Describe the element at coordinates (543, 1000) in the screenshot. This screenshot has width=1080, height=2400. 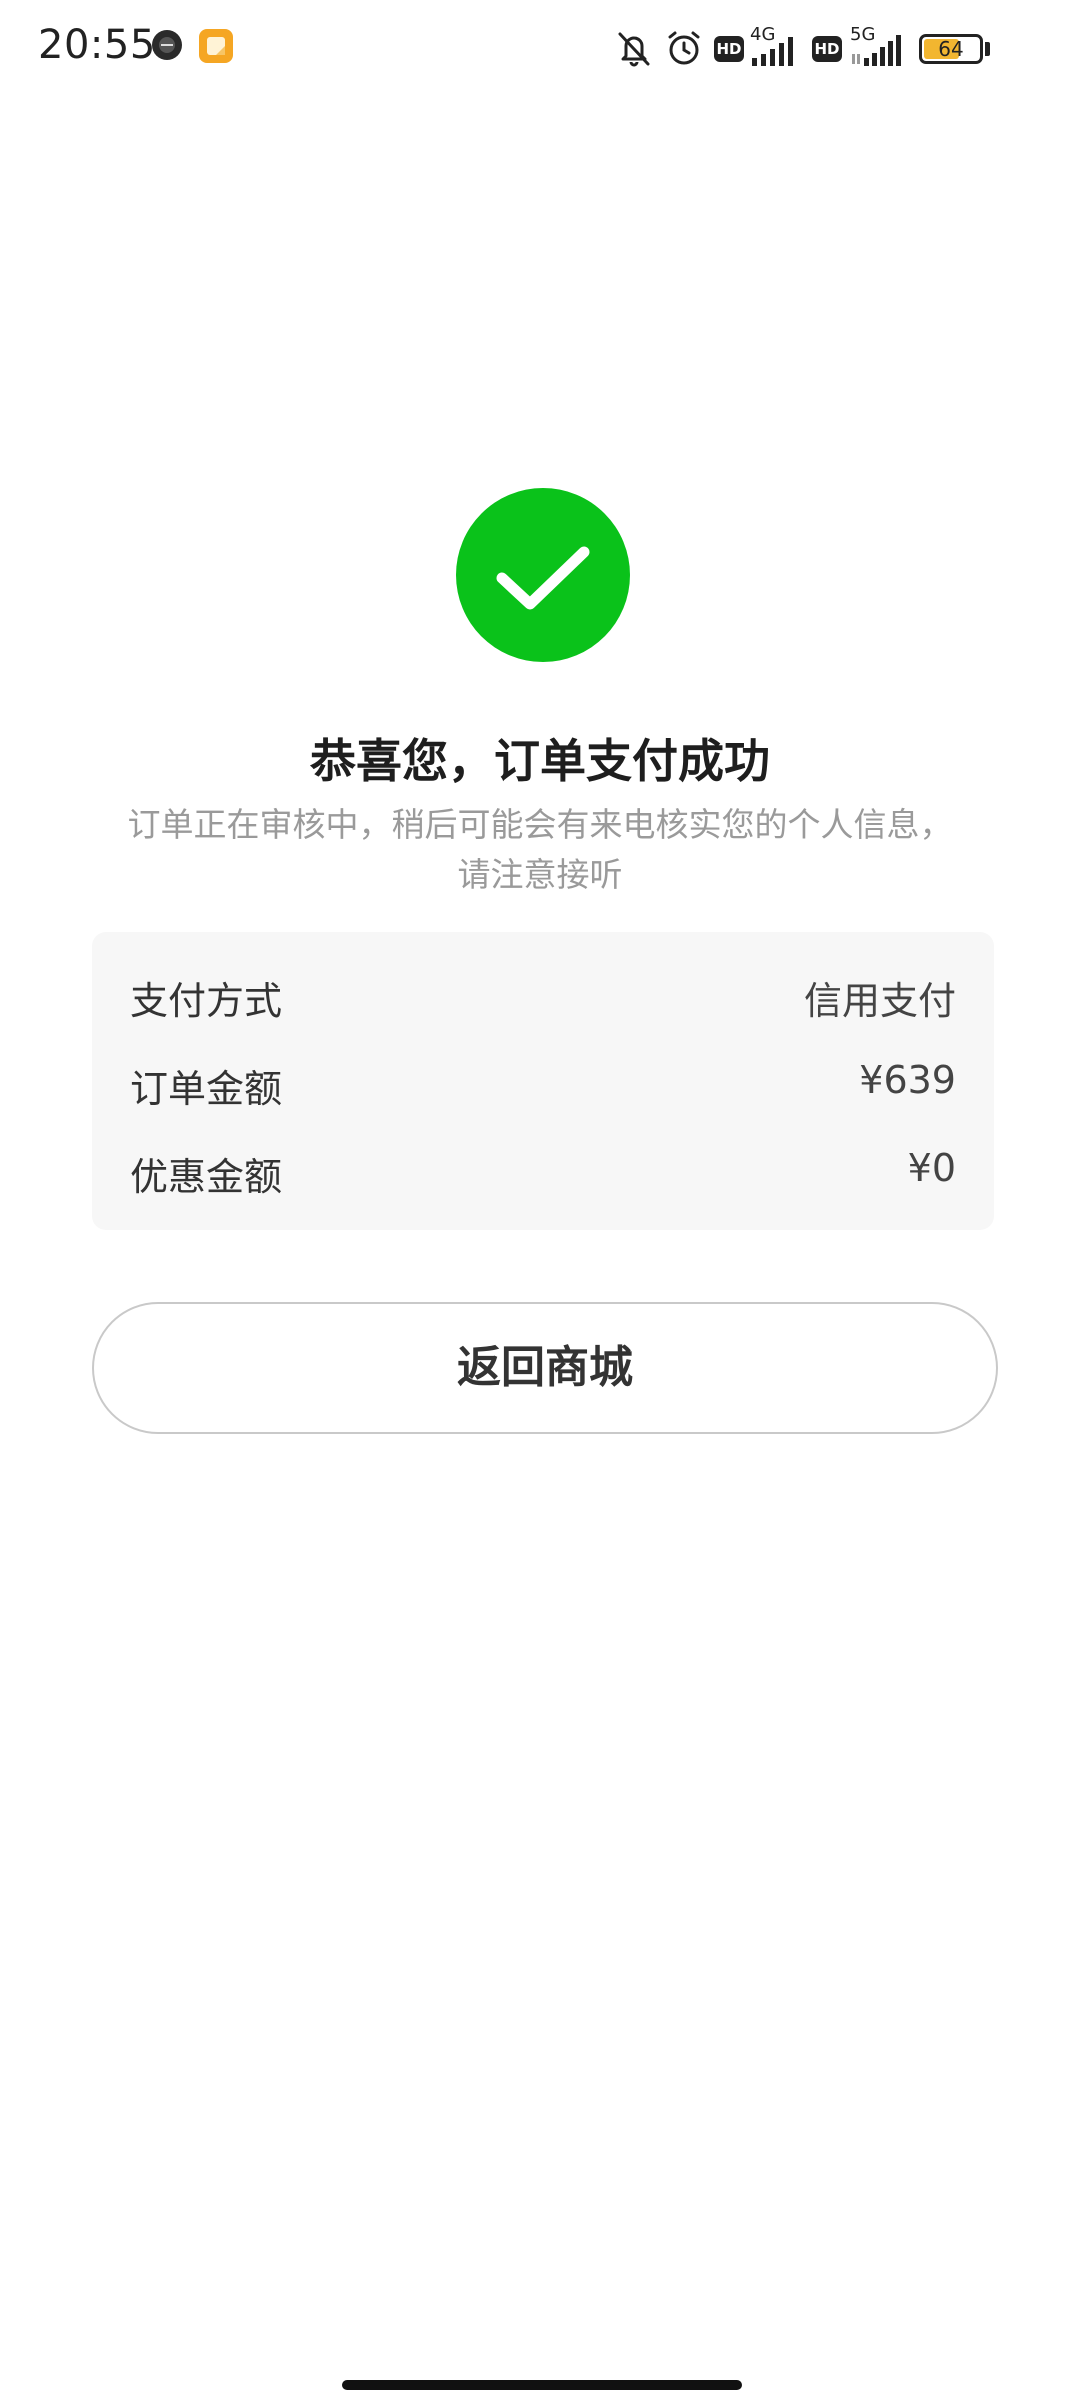
I see `info-row-payment-method: 支付方式 信用支付` at that location.